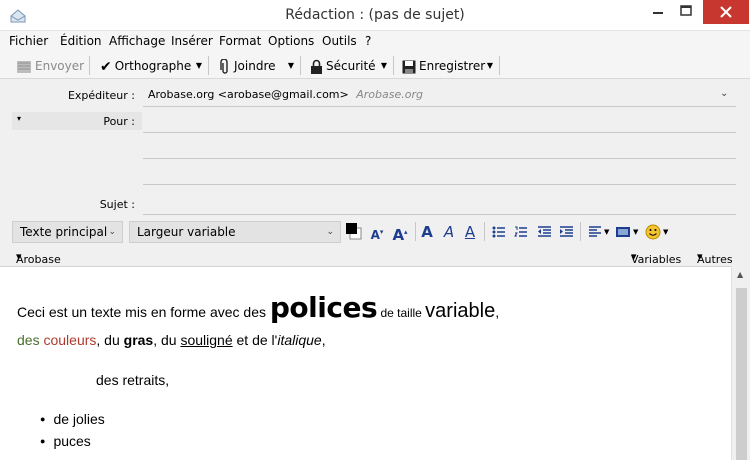 The width and height of the screenshot is (750, 460). Describe the element at coordinates (726, 12) in the screenshot. I see `close-icon` at that location.